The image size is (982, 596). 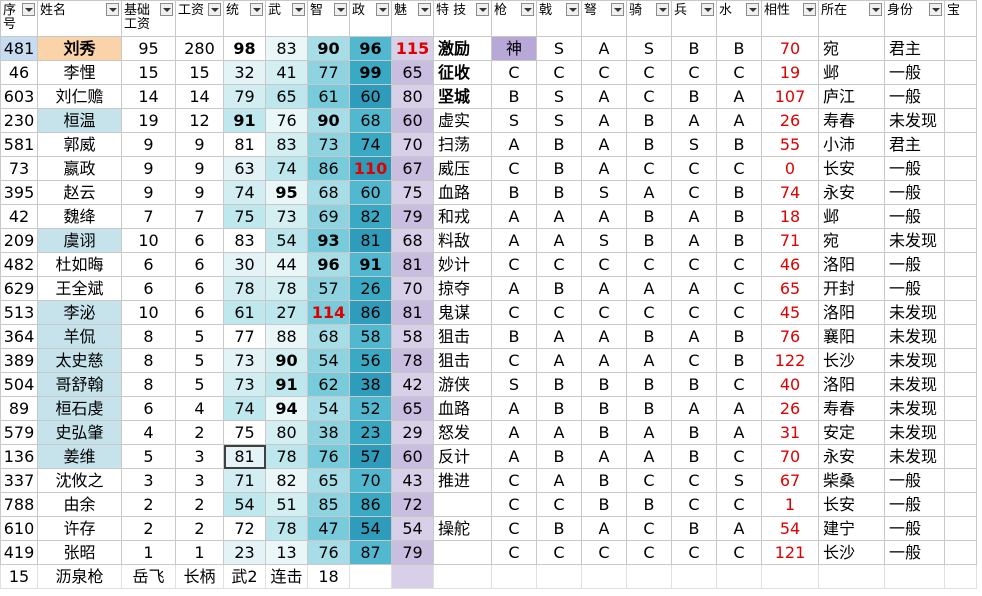 What do you see at coordinates (148, 312) in the screenshot?
I see `cell-base: 10` at bounding box center [148, 312].